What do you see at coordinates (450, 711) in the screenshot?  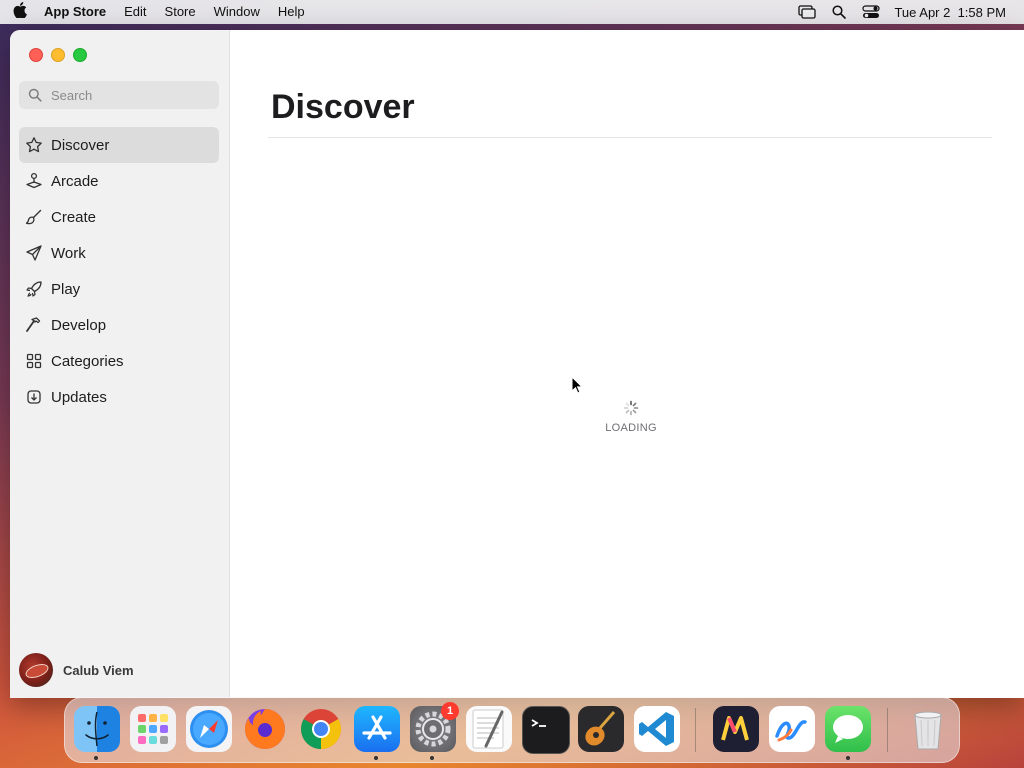 I see `notification-badge: 1` at bounding box center [450, 711].